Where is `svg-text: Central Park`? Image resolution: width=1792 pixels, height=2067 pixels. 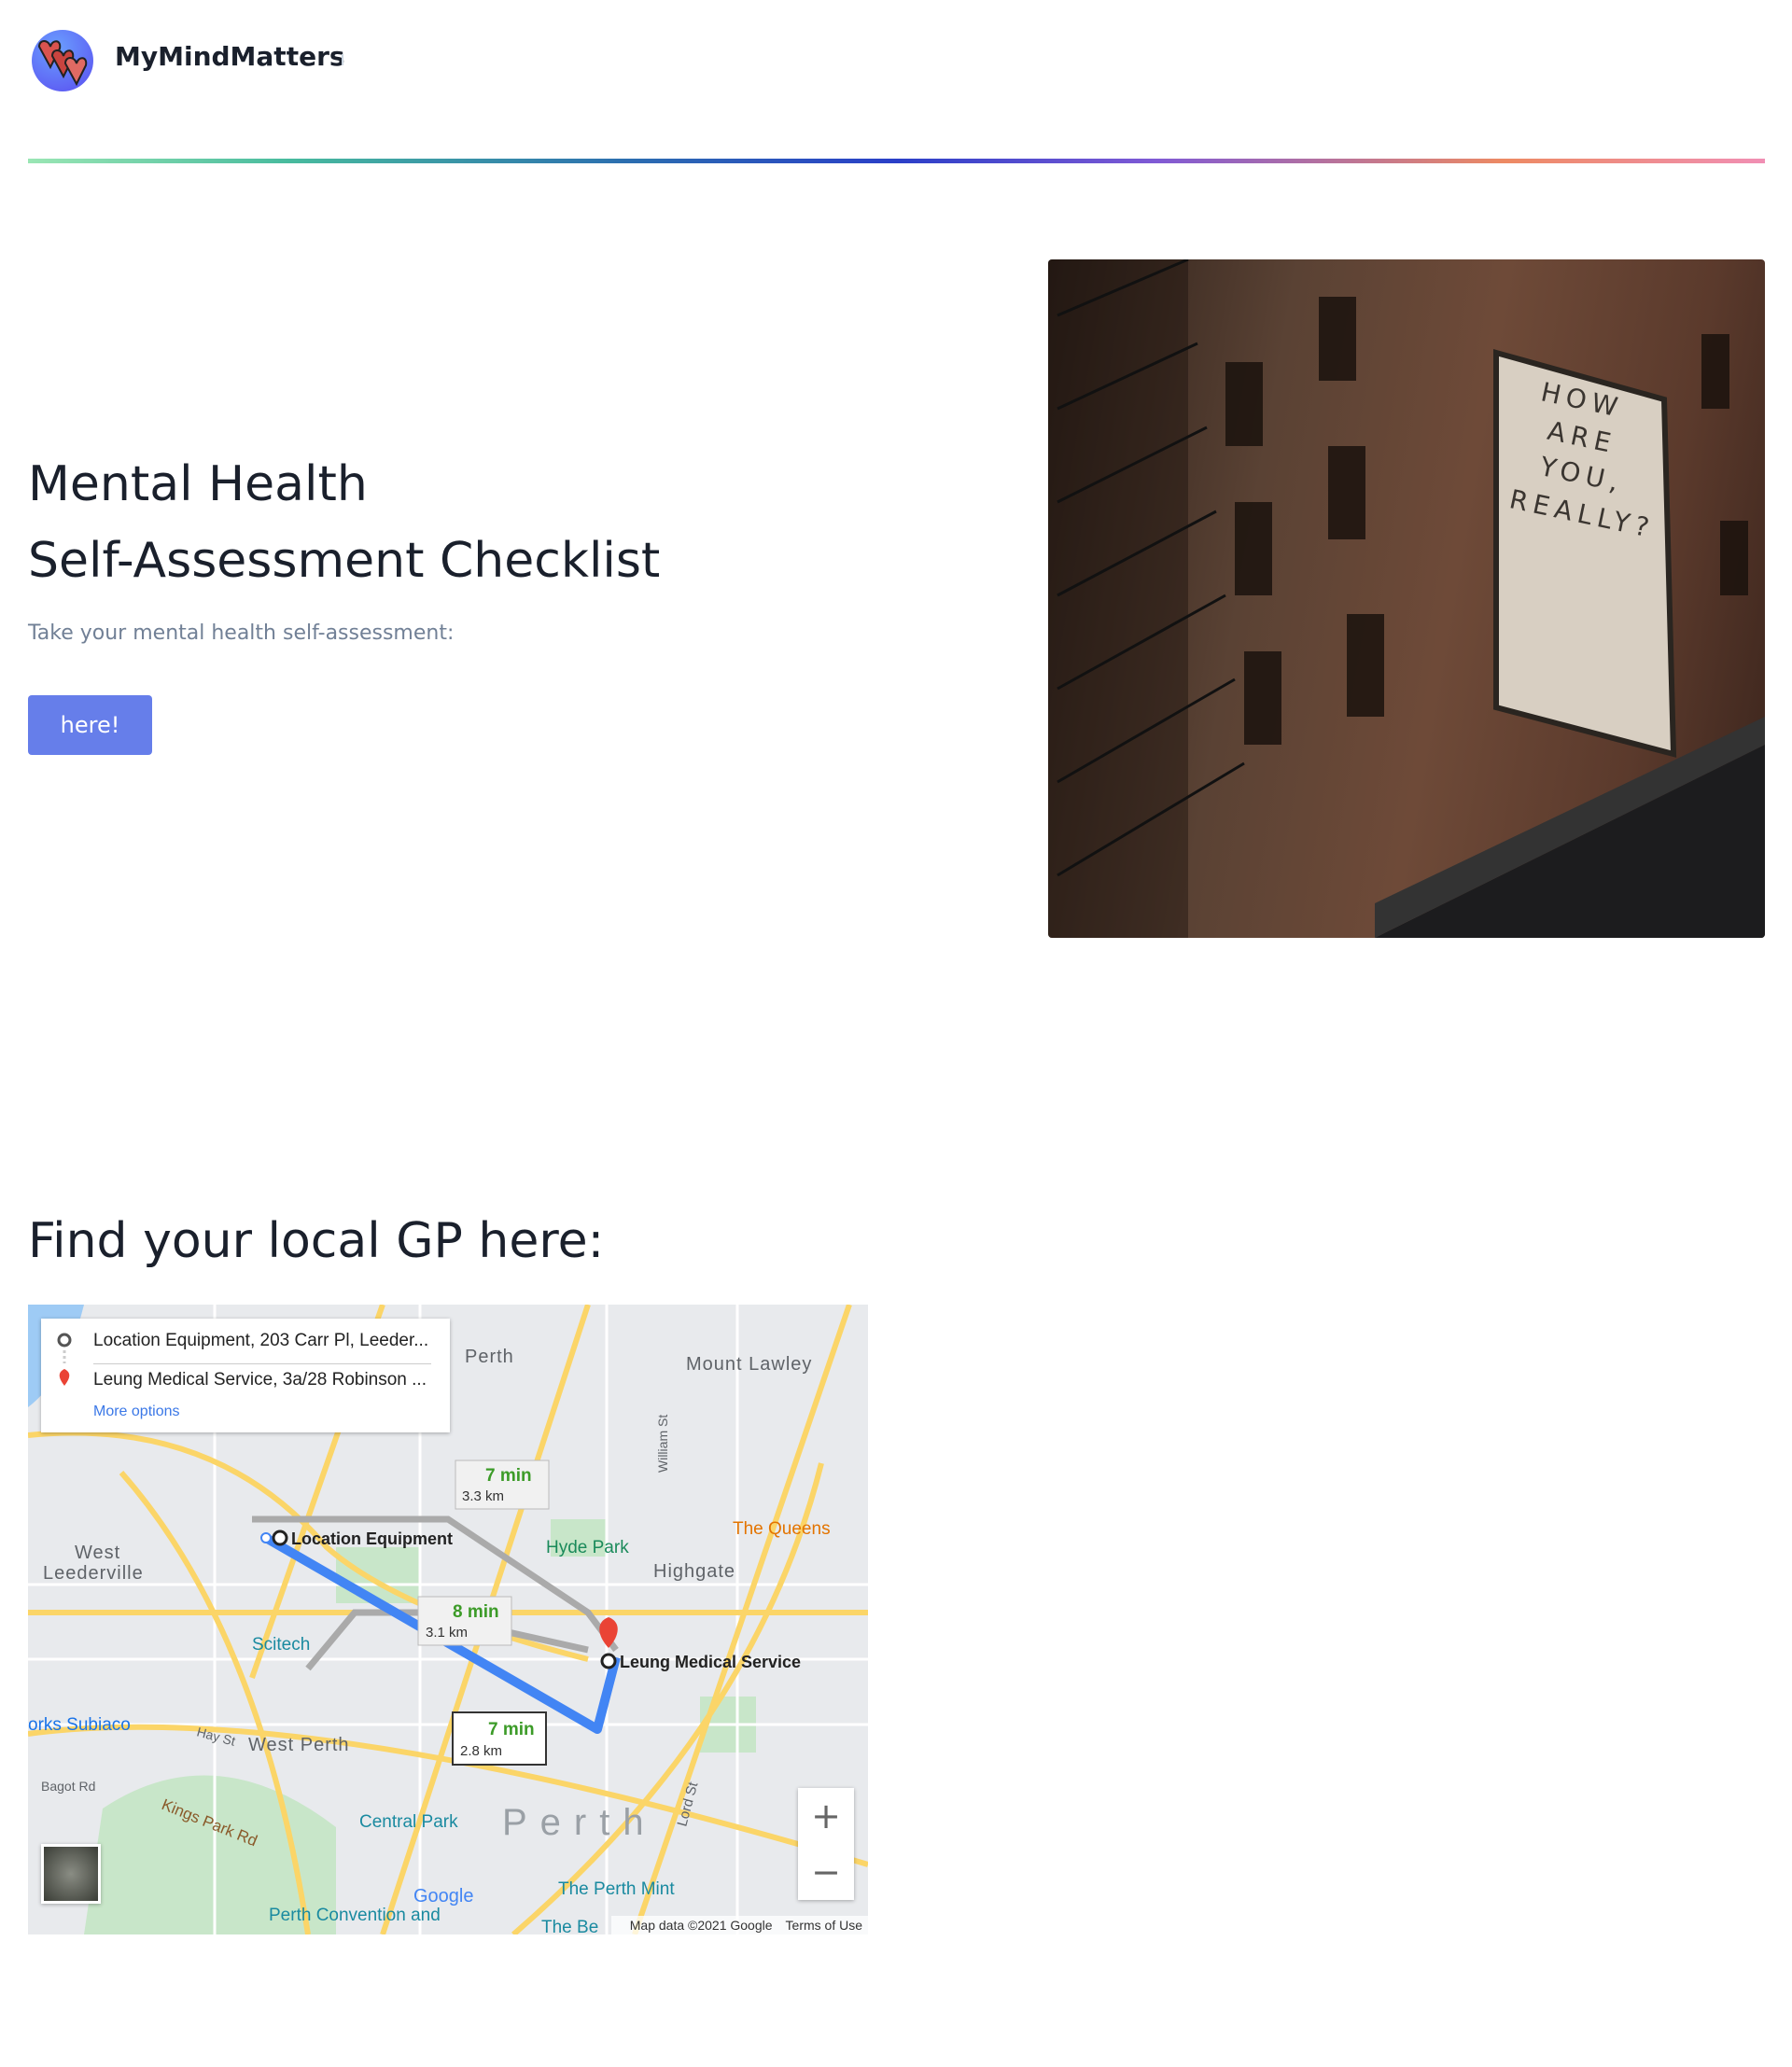 svg-text: Central Park is located at coordinates (408, 1822).